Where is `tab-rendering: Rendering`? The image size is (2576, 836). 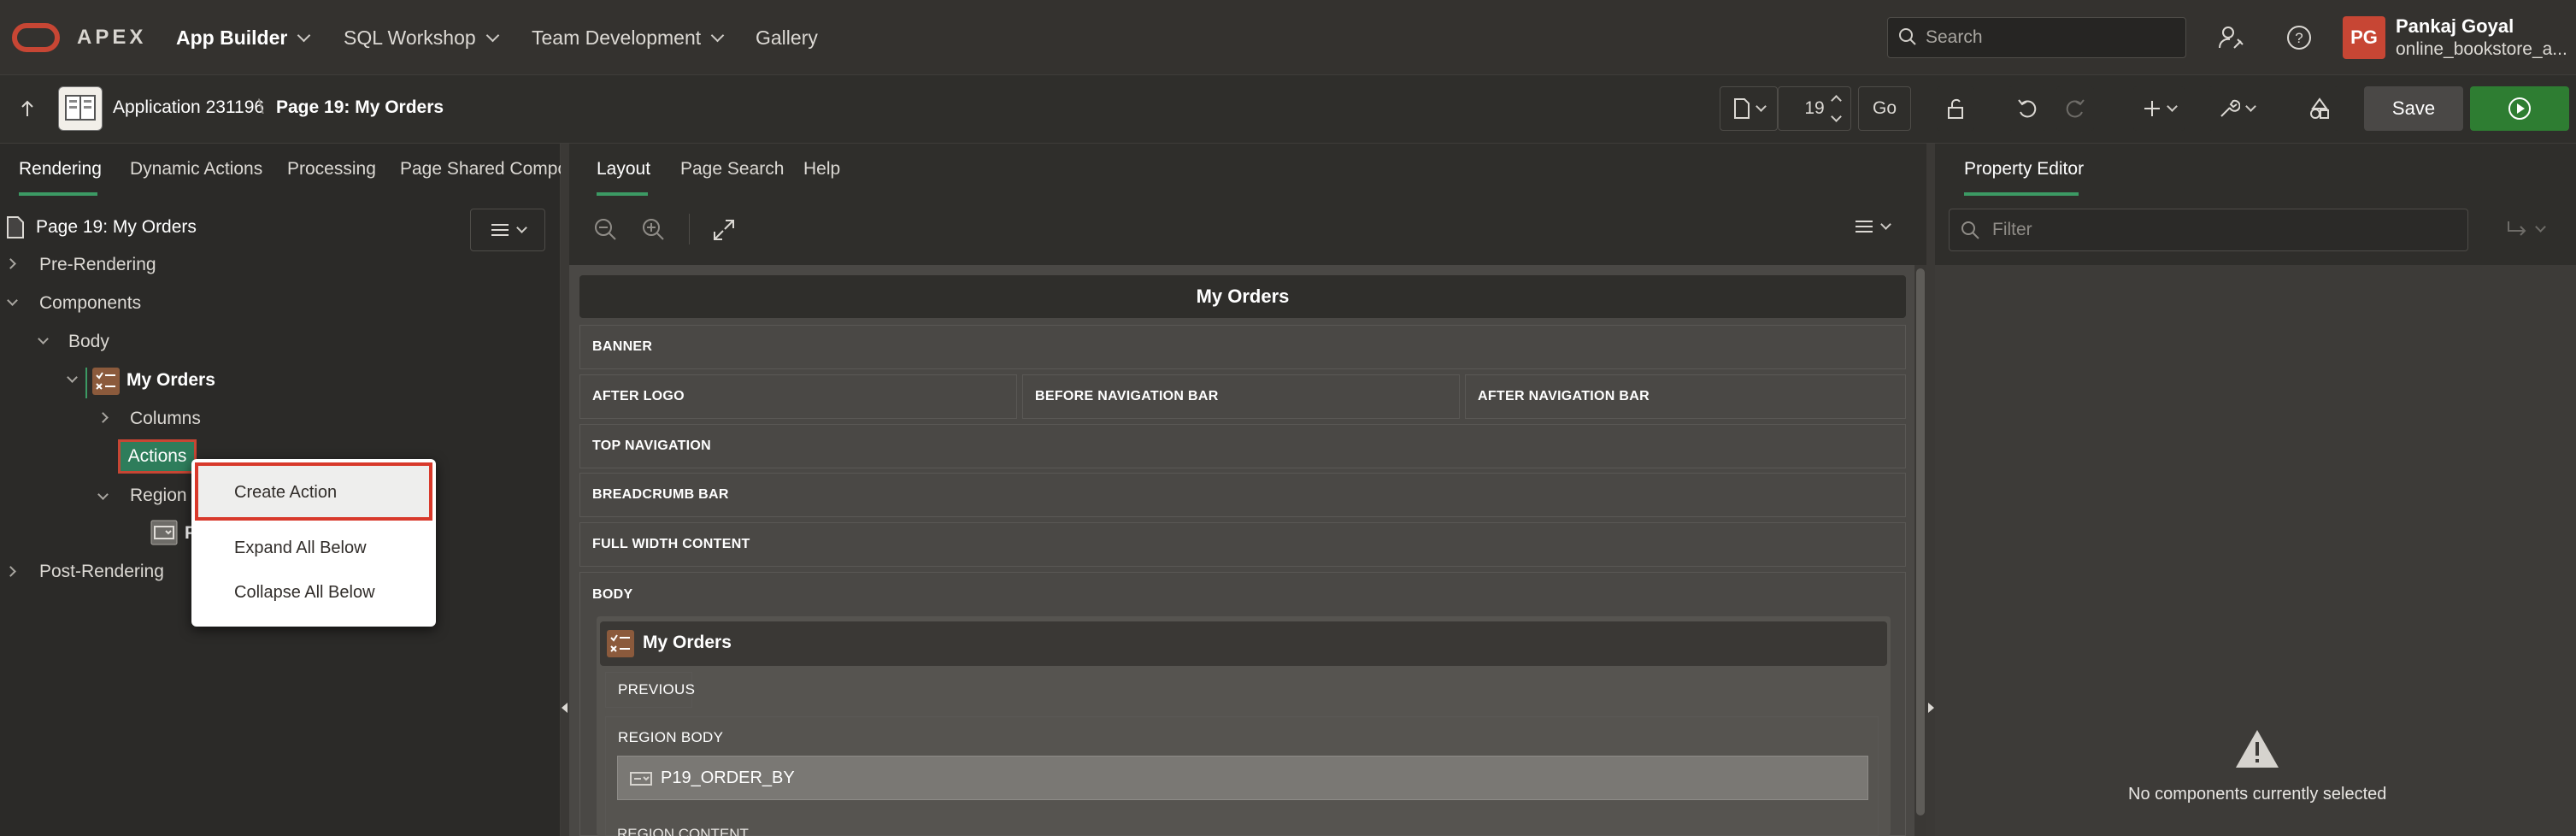 tab-rendering: Rendering is located at coordinates (60, 169).